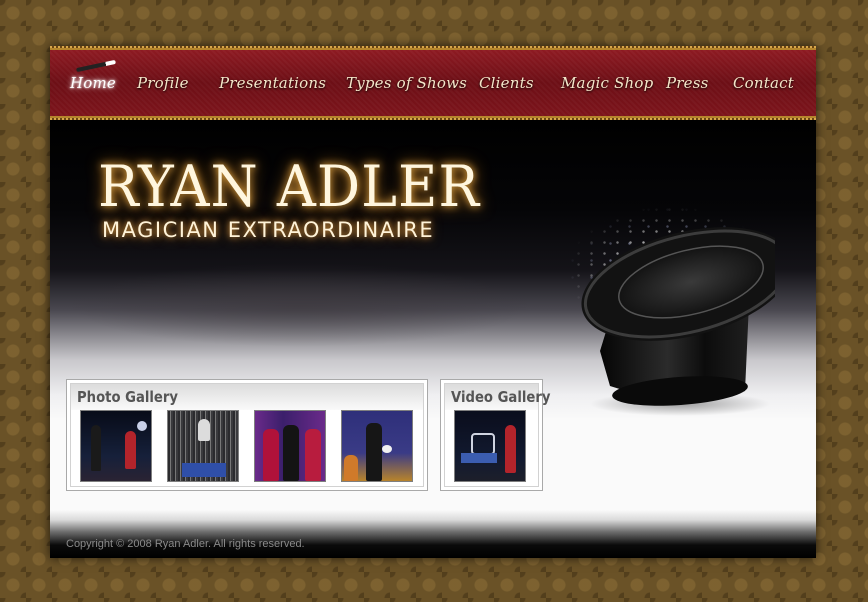 The width and height of the screenshot is (868, 602). I want to click on table-prop-icon, so click(479, 458).